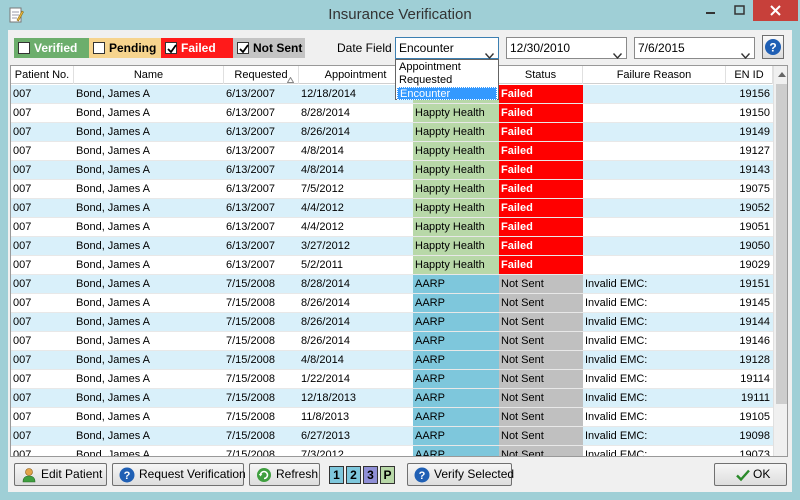 The width and height of the screenshot is (800, 500). What do you see at coordinates (51, 48) in the screenshot?
I see `filter-verified-checkbox: Verified` at bounding box center [51, 48].